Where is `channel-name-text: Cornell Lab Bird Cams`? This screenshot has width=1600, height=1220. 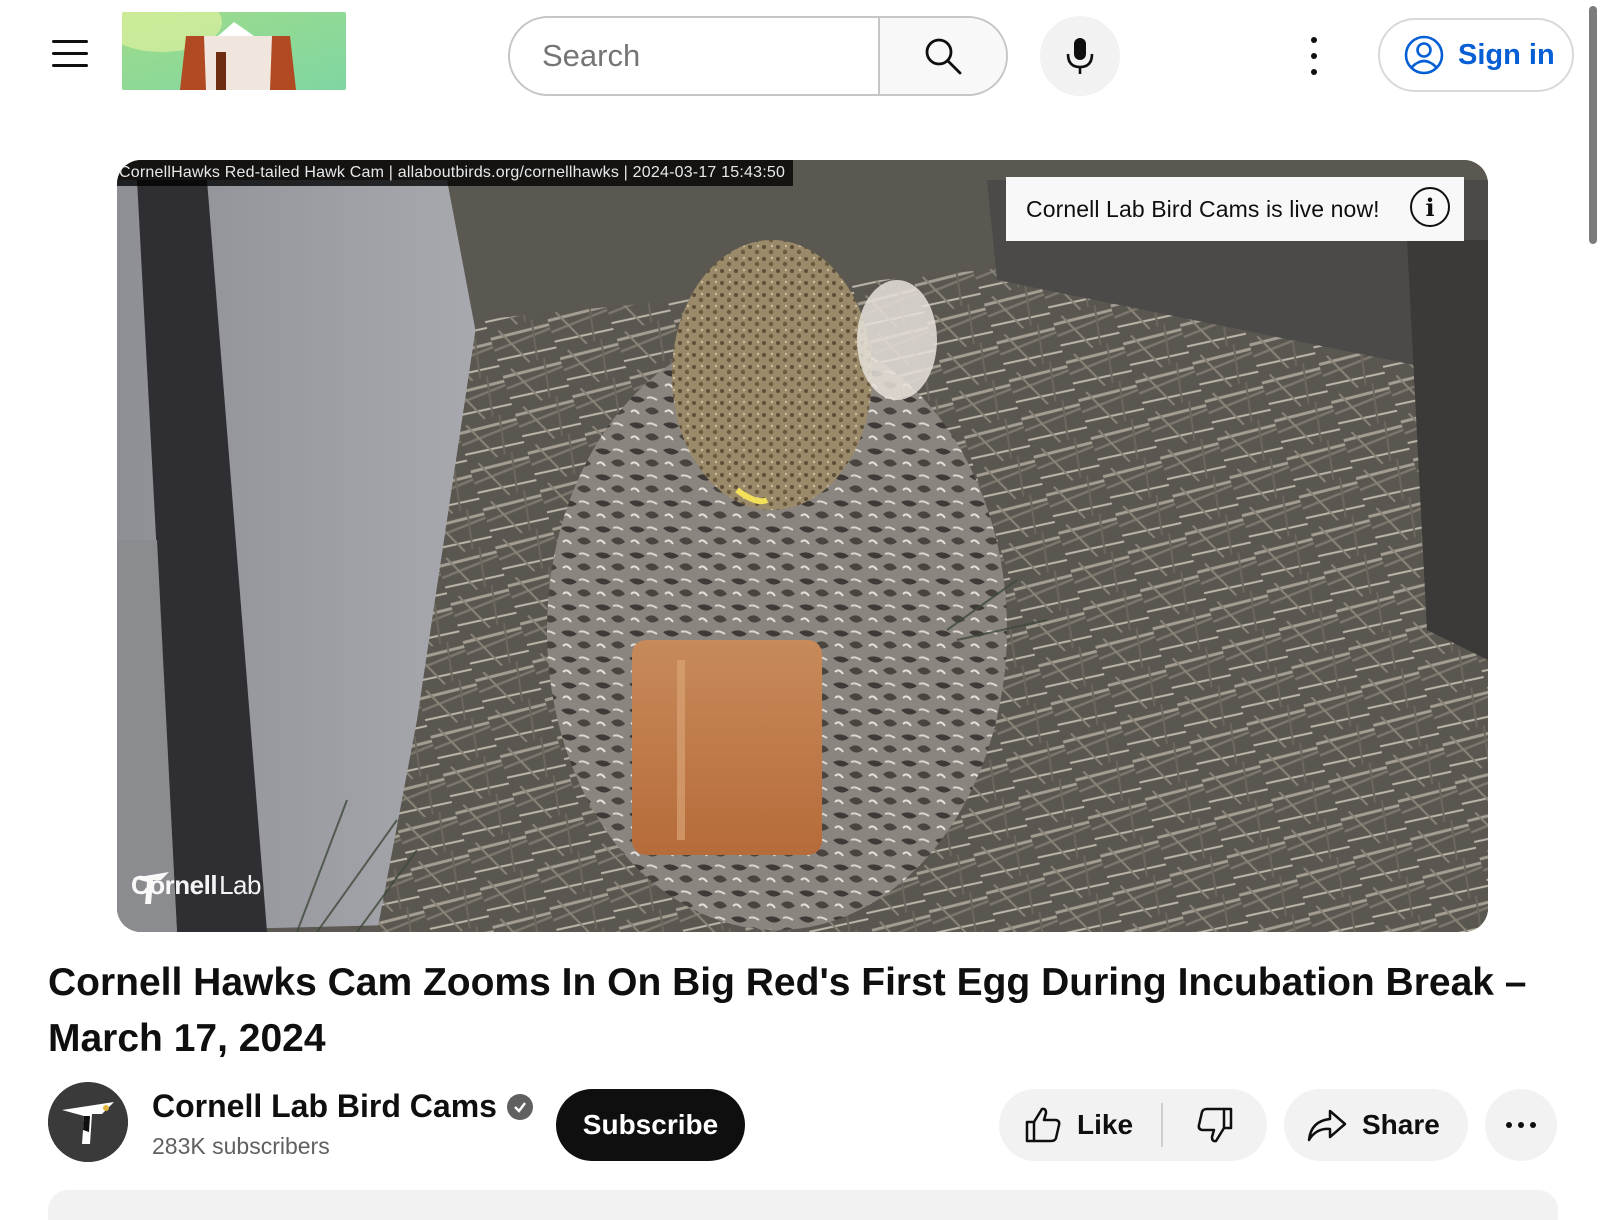
channel-name-text: Cornell Lab Bird Cams is located at coordinates (324, 1106).